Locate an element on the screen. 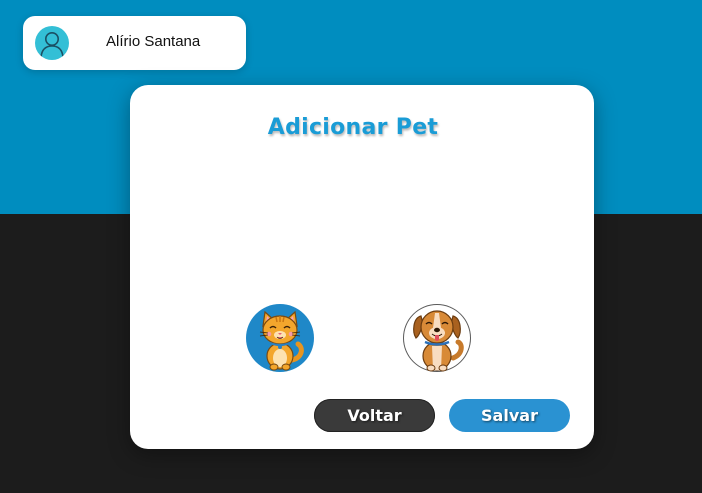 The width and height of the screenshot is (702, 493). user-name: Alírio Santana is located at coordinates (153, 41).